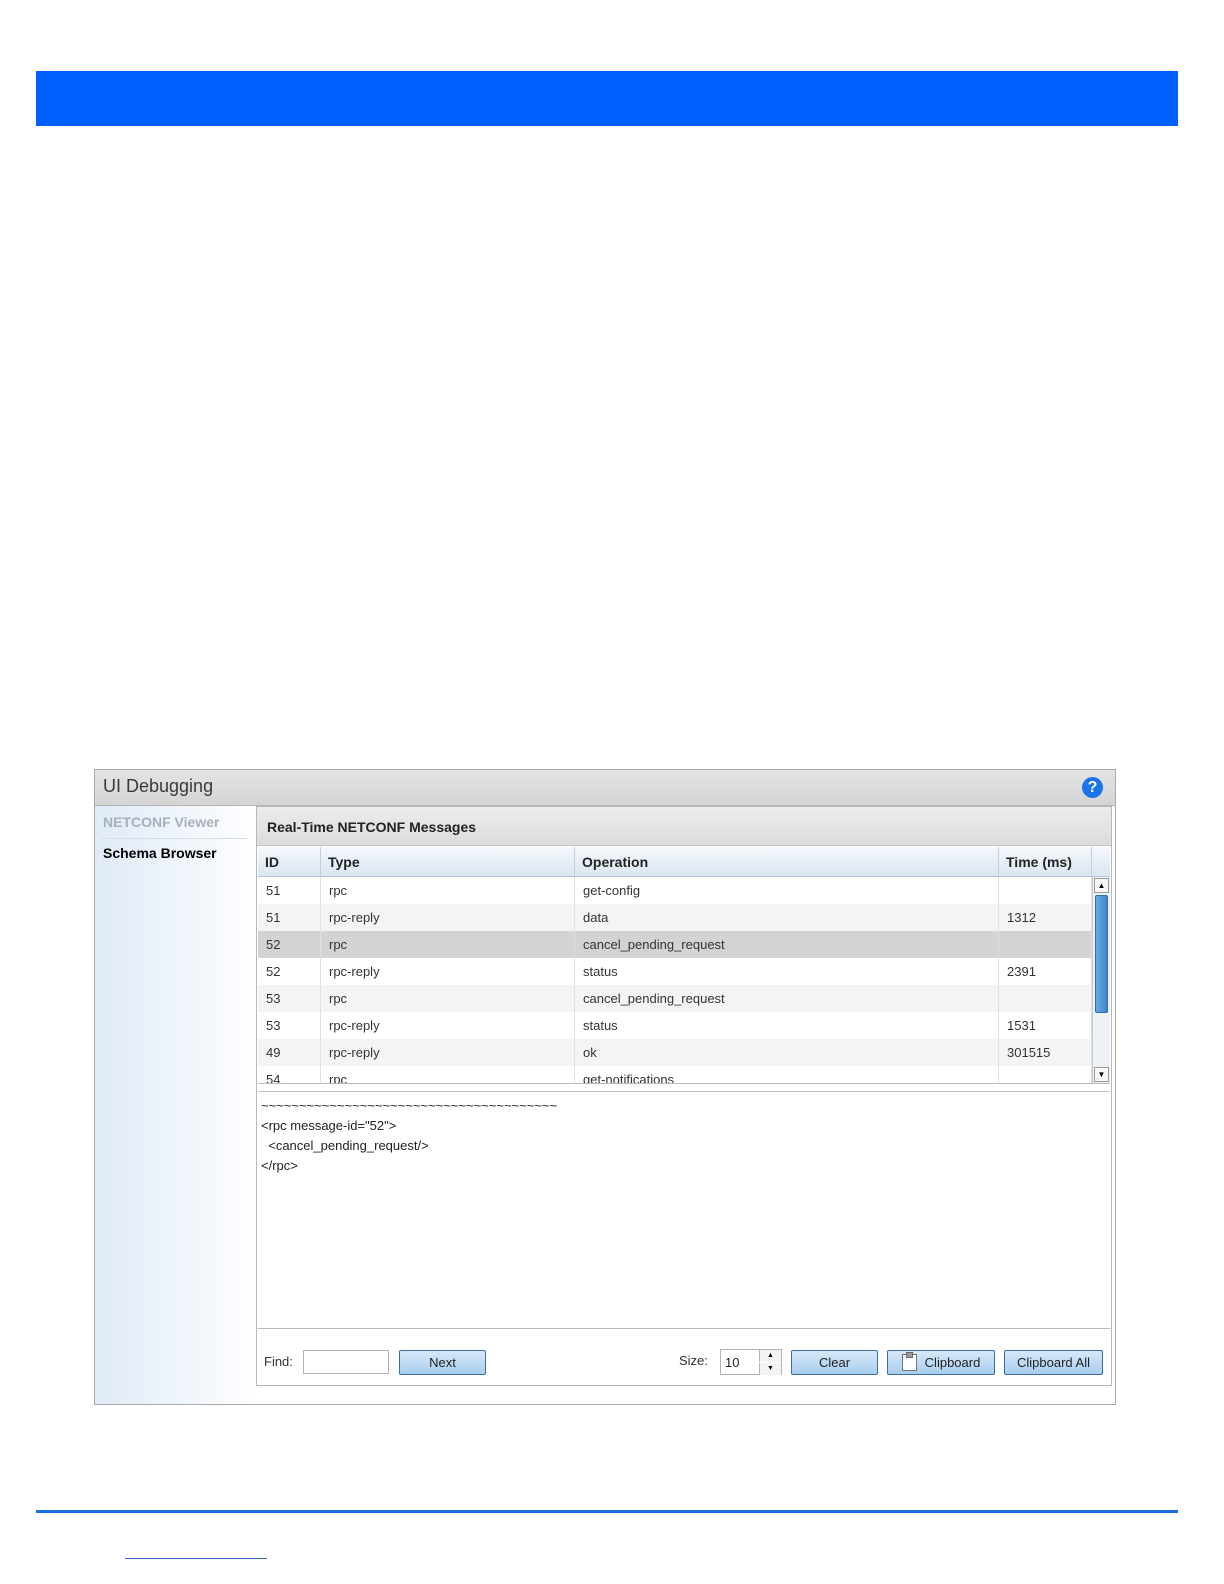 This screenshot has width=1224, height=1584. Describe the element at coordinates (409, 1105) in the screenshot. I see `detail-line: ~~~~~~~~~~~~~~~~~~~~~~~~~~~~~~~~~~~~~~~` at that location.